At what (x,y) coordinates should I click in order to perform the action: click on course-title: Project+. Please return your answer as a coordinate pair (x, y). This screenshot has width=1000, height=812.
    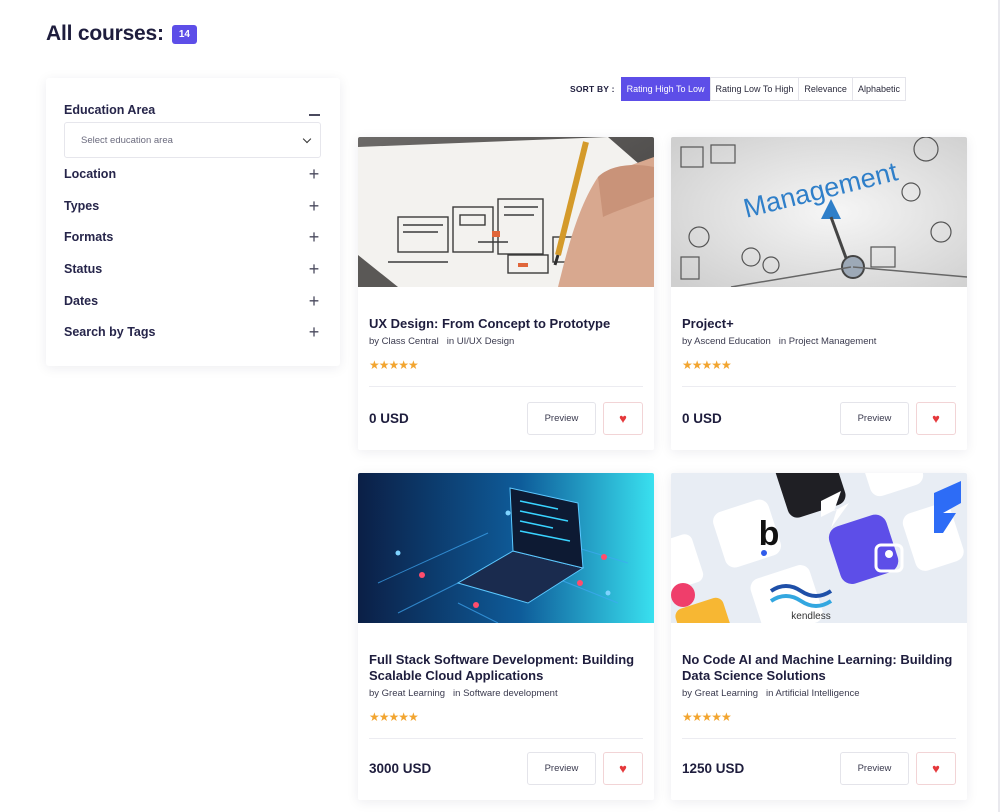
    Looking at the image, I should click on (819, 324).